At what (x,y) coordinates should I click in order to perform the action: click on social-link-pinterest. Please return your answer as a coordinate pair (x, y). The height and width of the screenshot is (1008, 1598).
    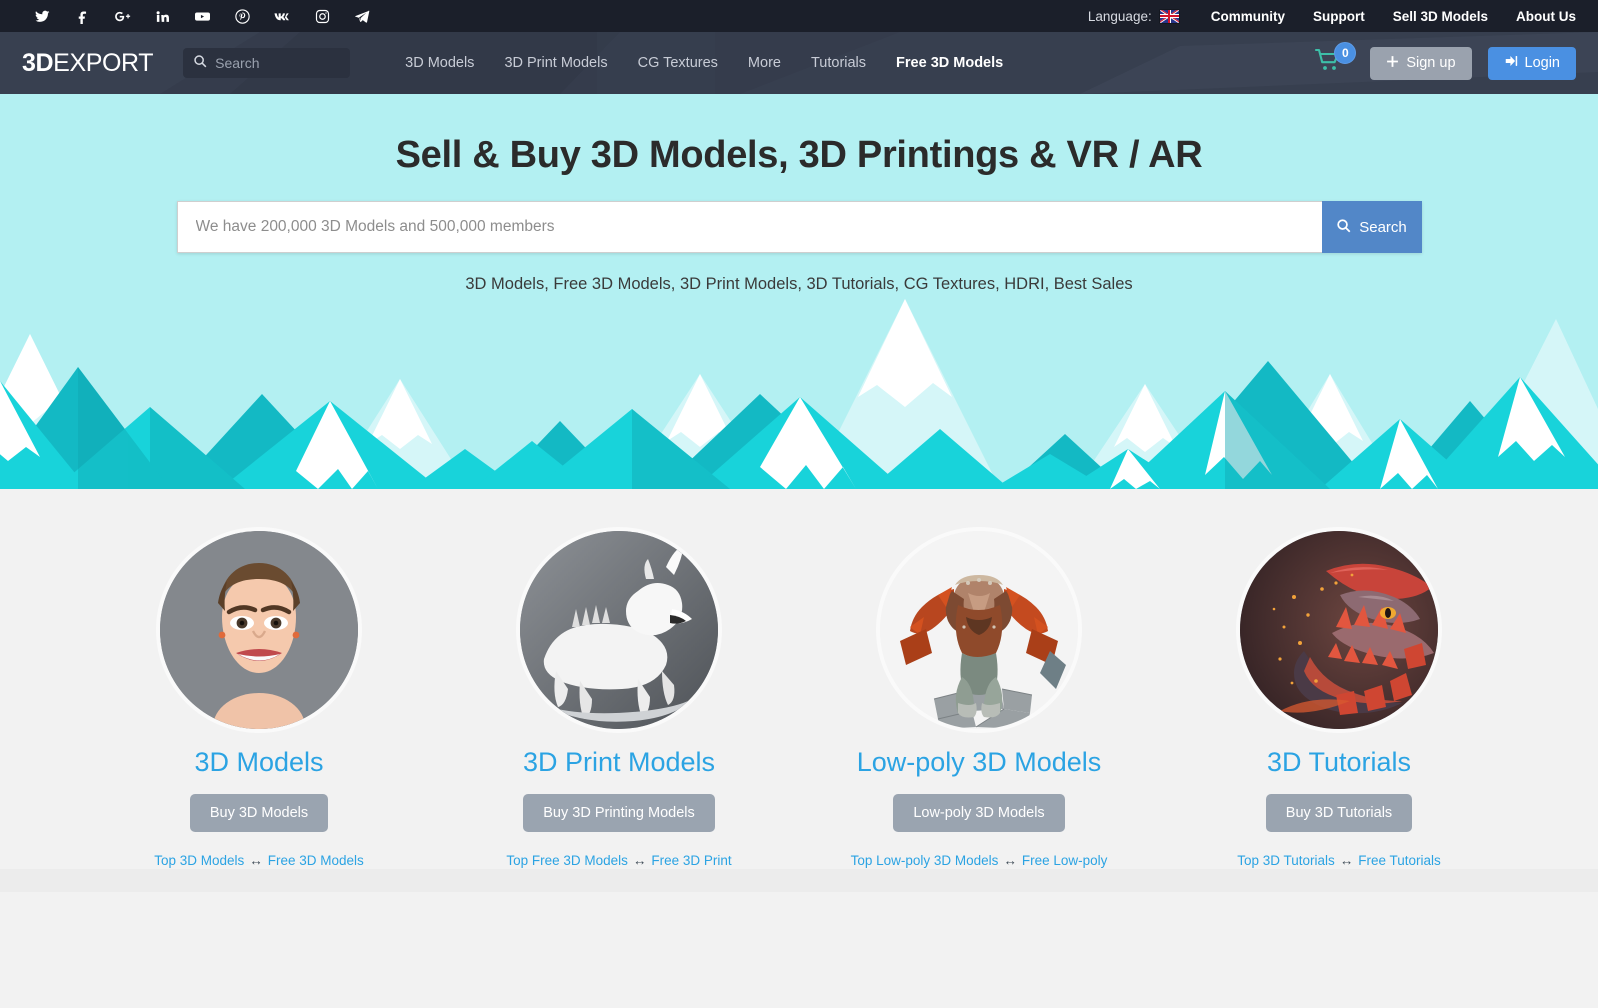
    Looking at the image, I should click on (242, 16).